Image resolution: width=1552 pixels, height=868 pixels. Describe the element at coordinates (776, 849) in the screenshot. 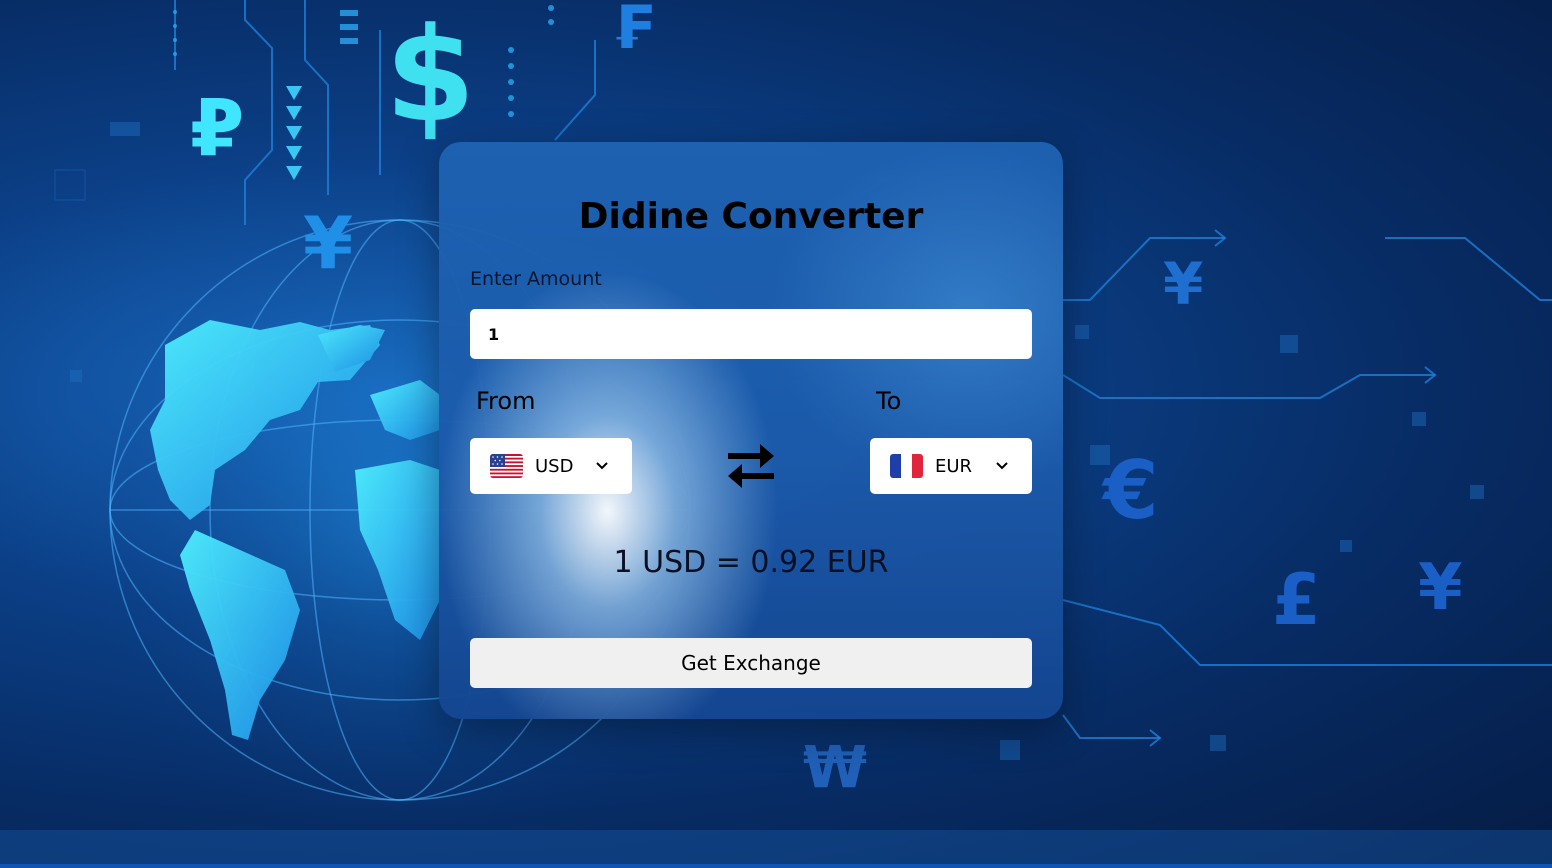

I see `bottom-data-strip` at that location.